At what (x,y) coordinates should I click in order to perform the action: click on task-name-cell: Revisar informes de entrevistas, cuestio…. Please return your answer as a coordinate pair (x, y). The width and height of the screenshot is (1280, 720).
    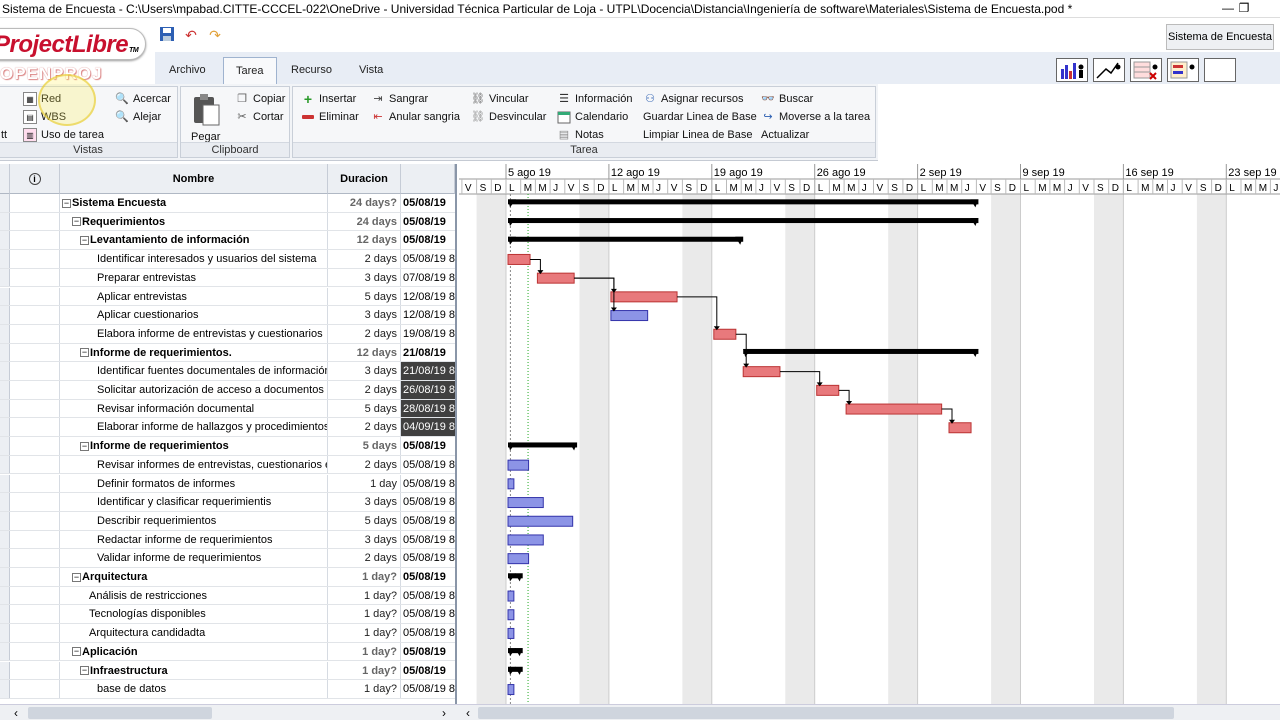
    Looking at the image, I should click on (194, 464).